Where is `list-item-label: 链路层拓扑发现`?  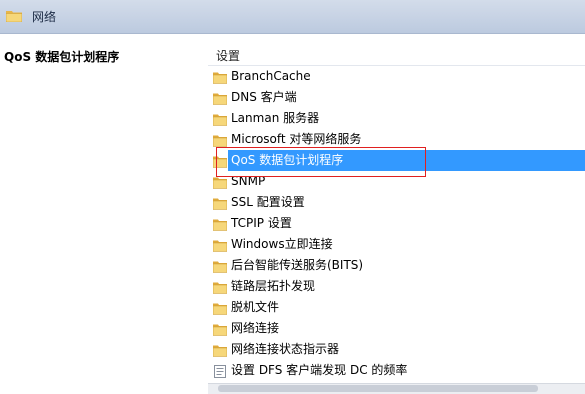
list-item-label: 链路层拓扑发现 is located at coordinates (273, 286).